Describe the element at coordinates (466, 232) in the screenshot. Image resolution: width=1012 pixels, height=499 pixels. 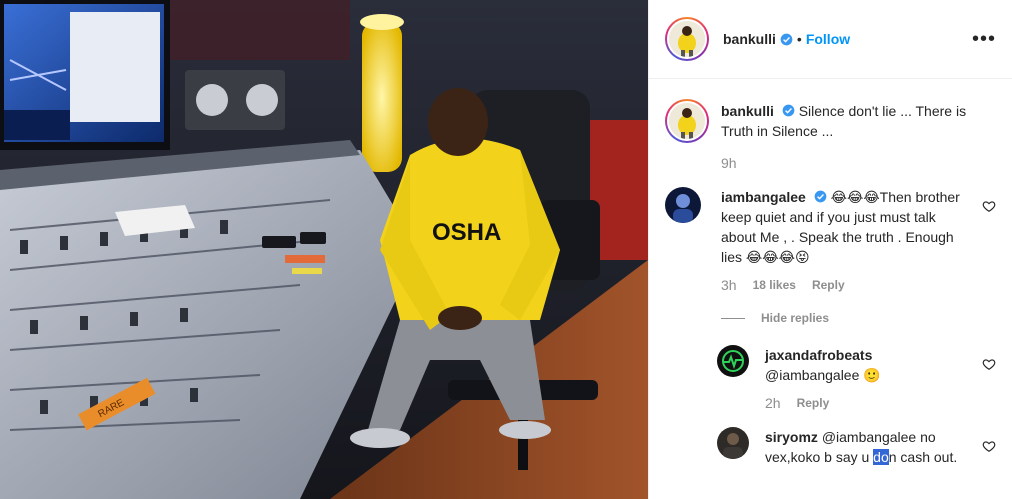
I see `svg-text: OSHA` at that location.